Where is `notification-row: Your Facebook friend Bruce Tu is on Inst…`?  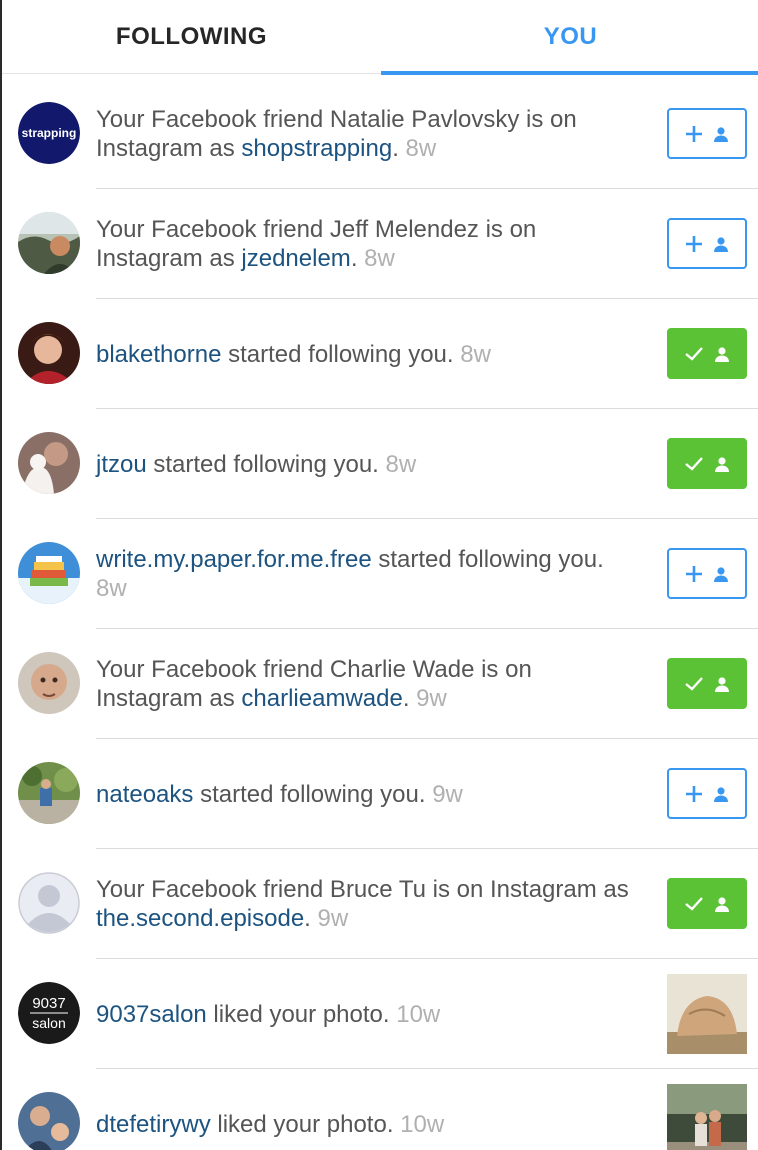
notification-row: Your Facebook friend Bruce Tu is on Inst… is located at coordinates (380, 904).